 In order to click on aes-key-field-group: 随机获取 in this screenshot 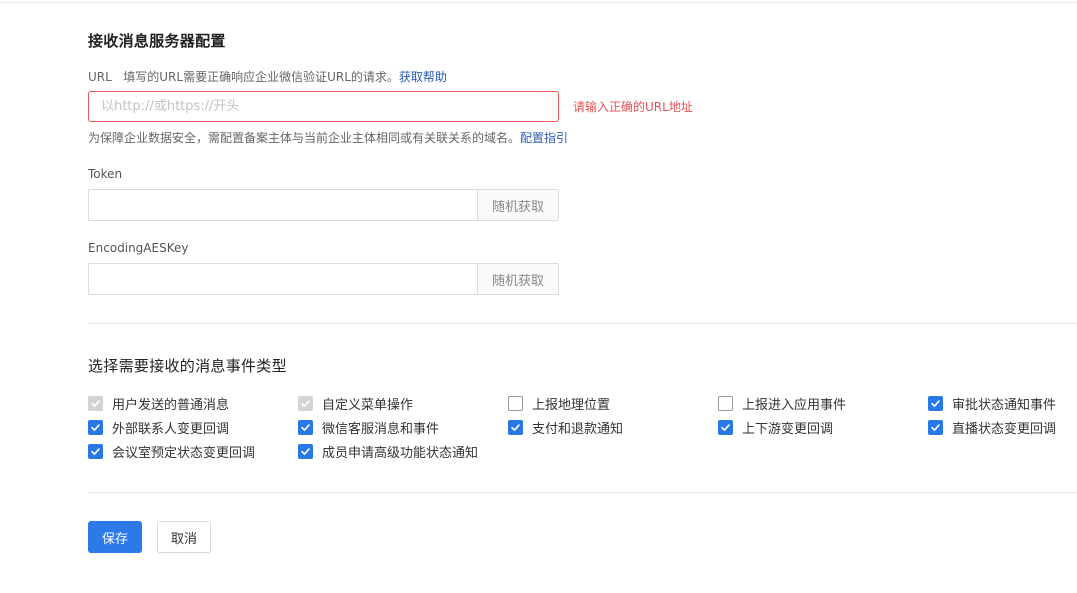, I will do `click(323, 279)`.